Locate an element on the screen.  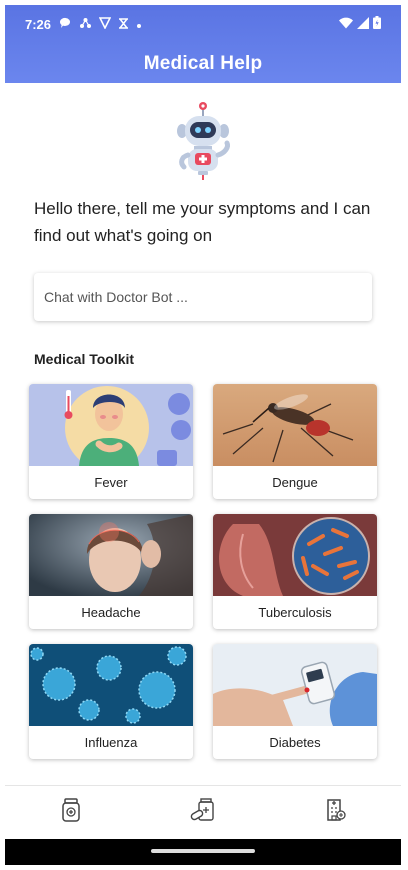
chat-box is located at coordinates (203, 297).